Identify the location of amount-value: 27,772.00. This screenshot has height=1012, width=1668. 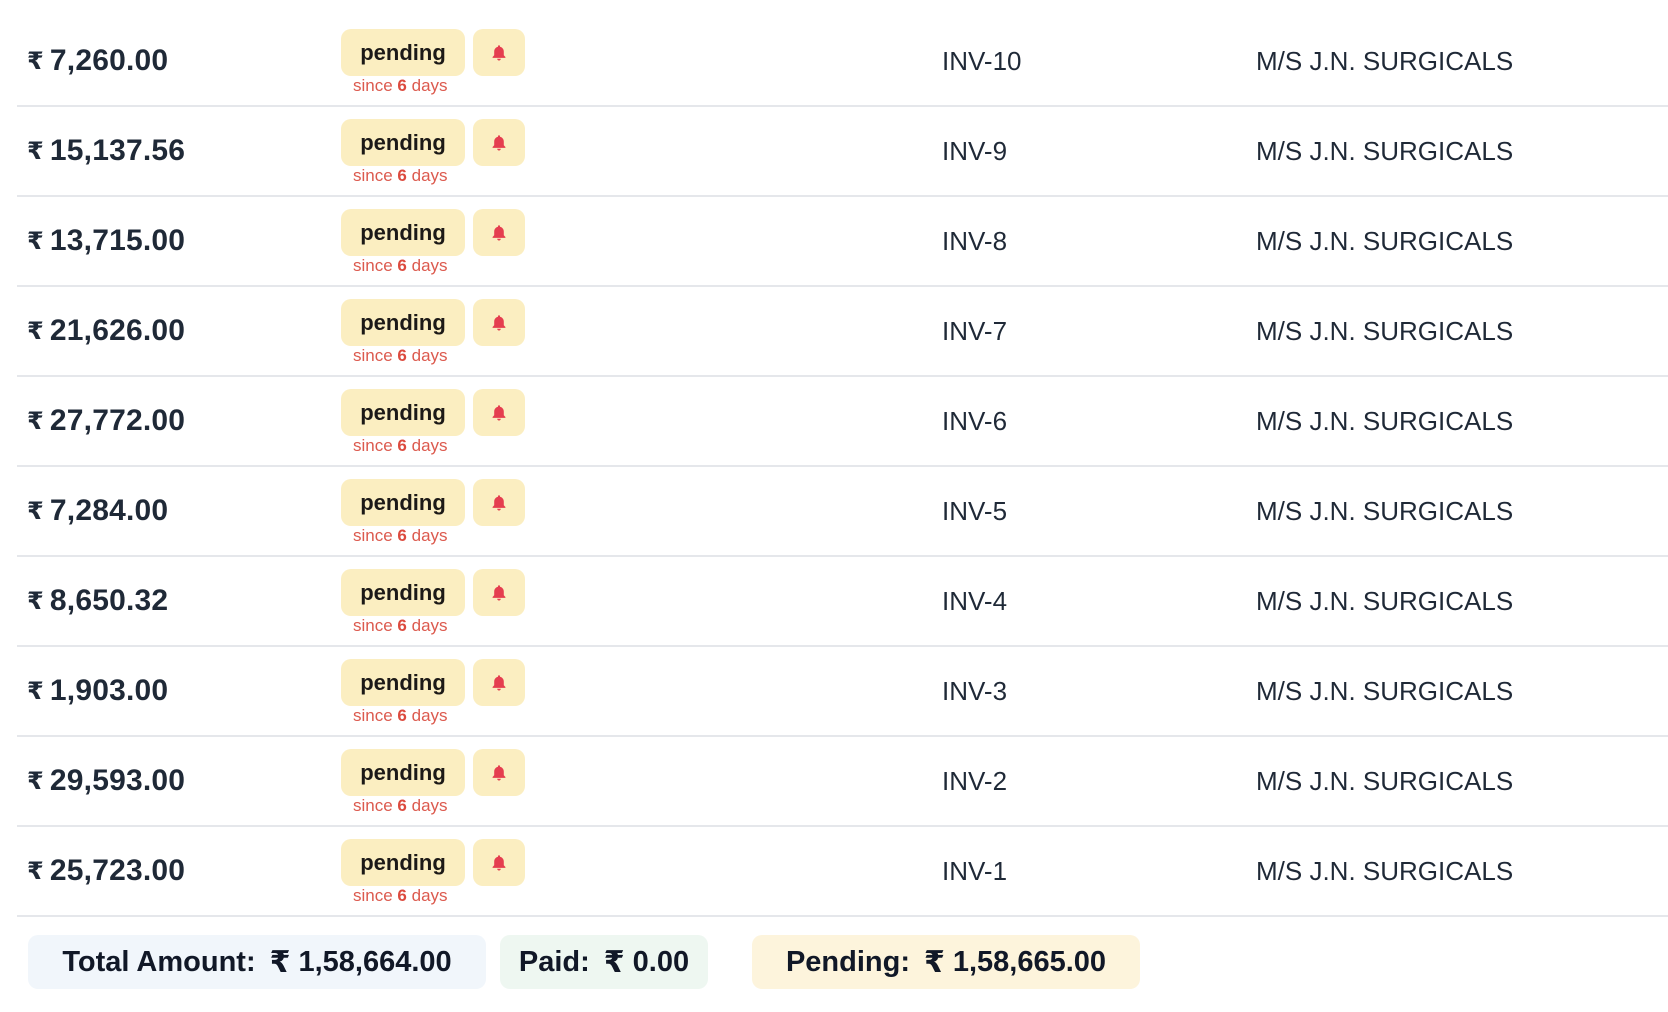
(117, 420).